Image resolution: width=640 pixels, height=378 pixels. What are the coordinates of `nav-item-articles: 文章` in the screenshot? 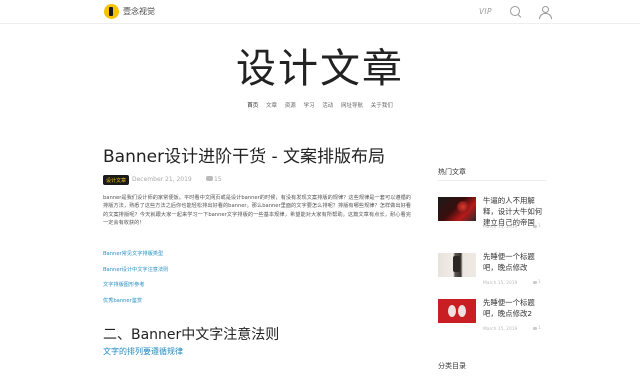 It's located at (271, 105).